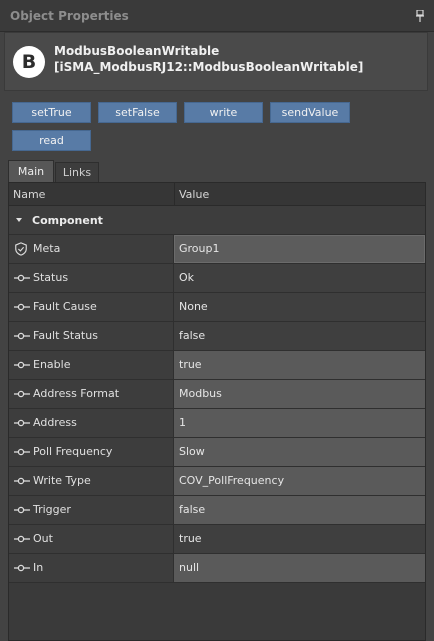 The image size is (434, 641). Describe the element at coordinates (223, 112) in the screenshot. I see `write-button: write` at that location.